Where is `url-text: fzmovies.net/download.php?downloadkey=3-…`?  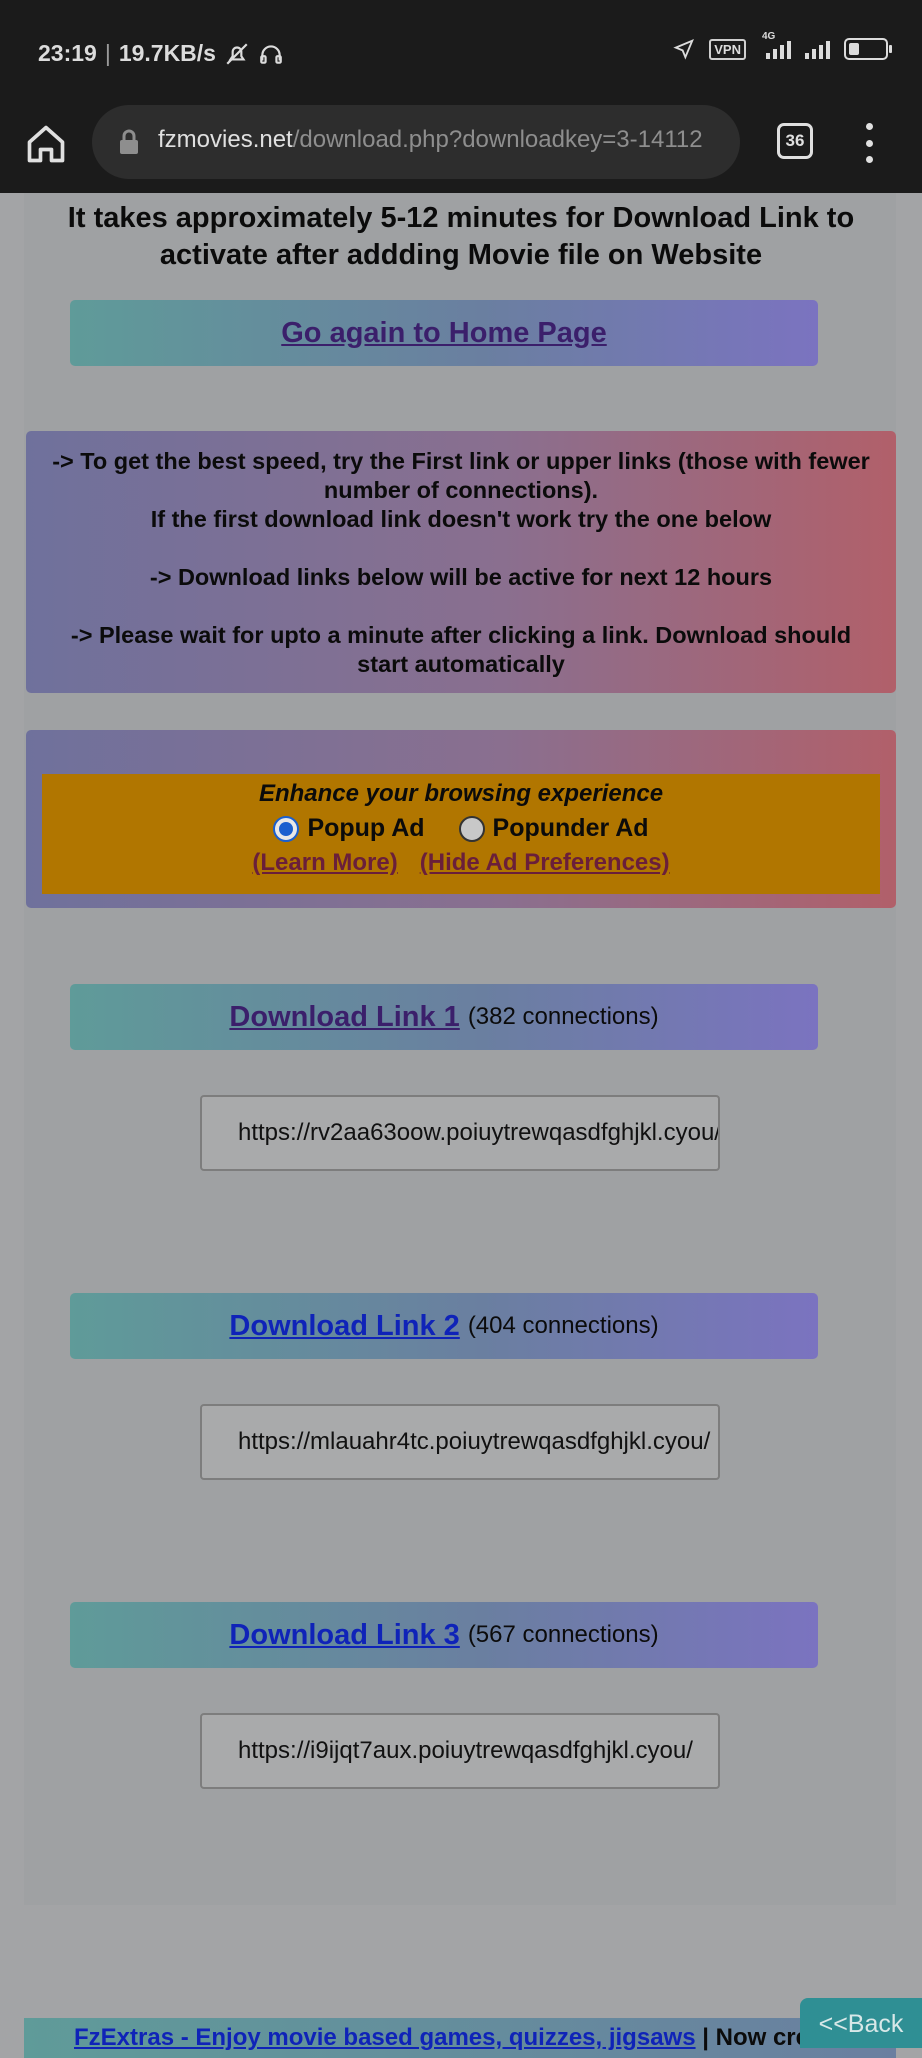 url-text: fzmovies.net/download.php?downloadkey=3-… is located at coordinates (430, 140).